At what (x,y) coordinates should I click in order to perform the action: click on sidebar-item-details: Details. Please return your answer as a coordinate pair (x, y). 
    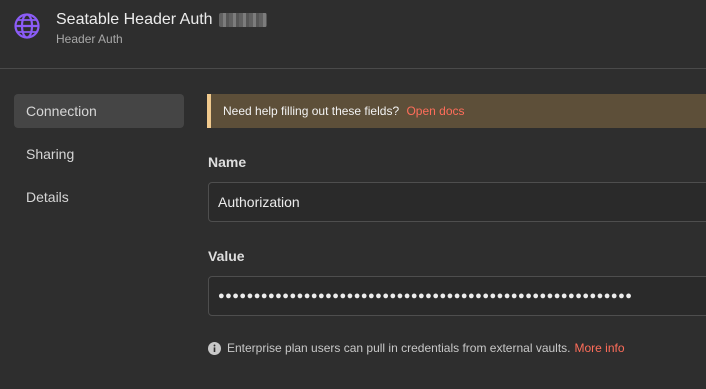
    Looking at the image, I should click on (99, 197).